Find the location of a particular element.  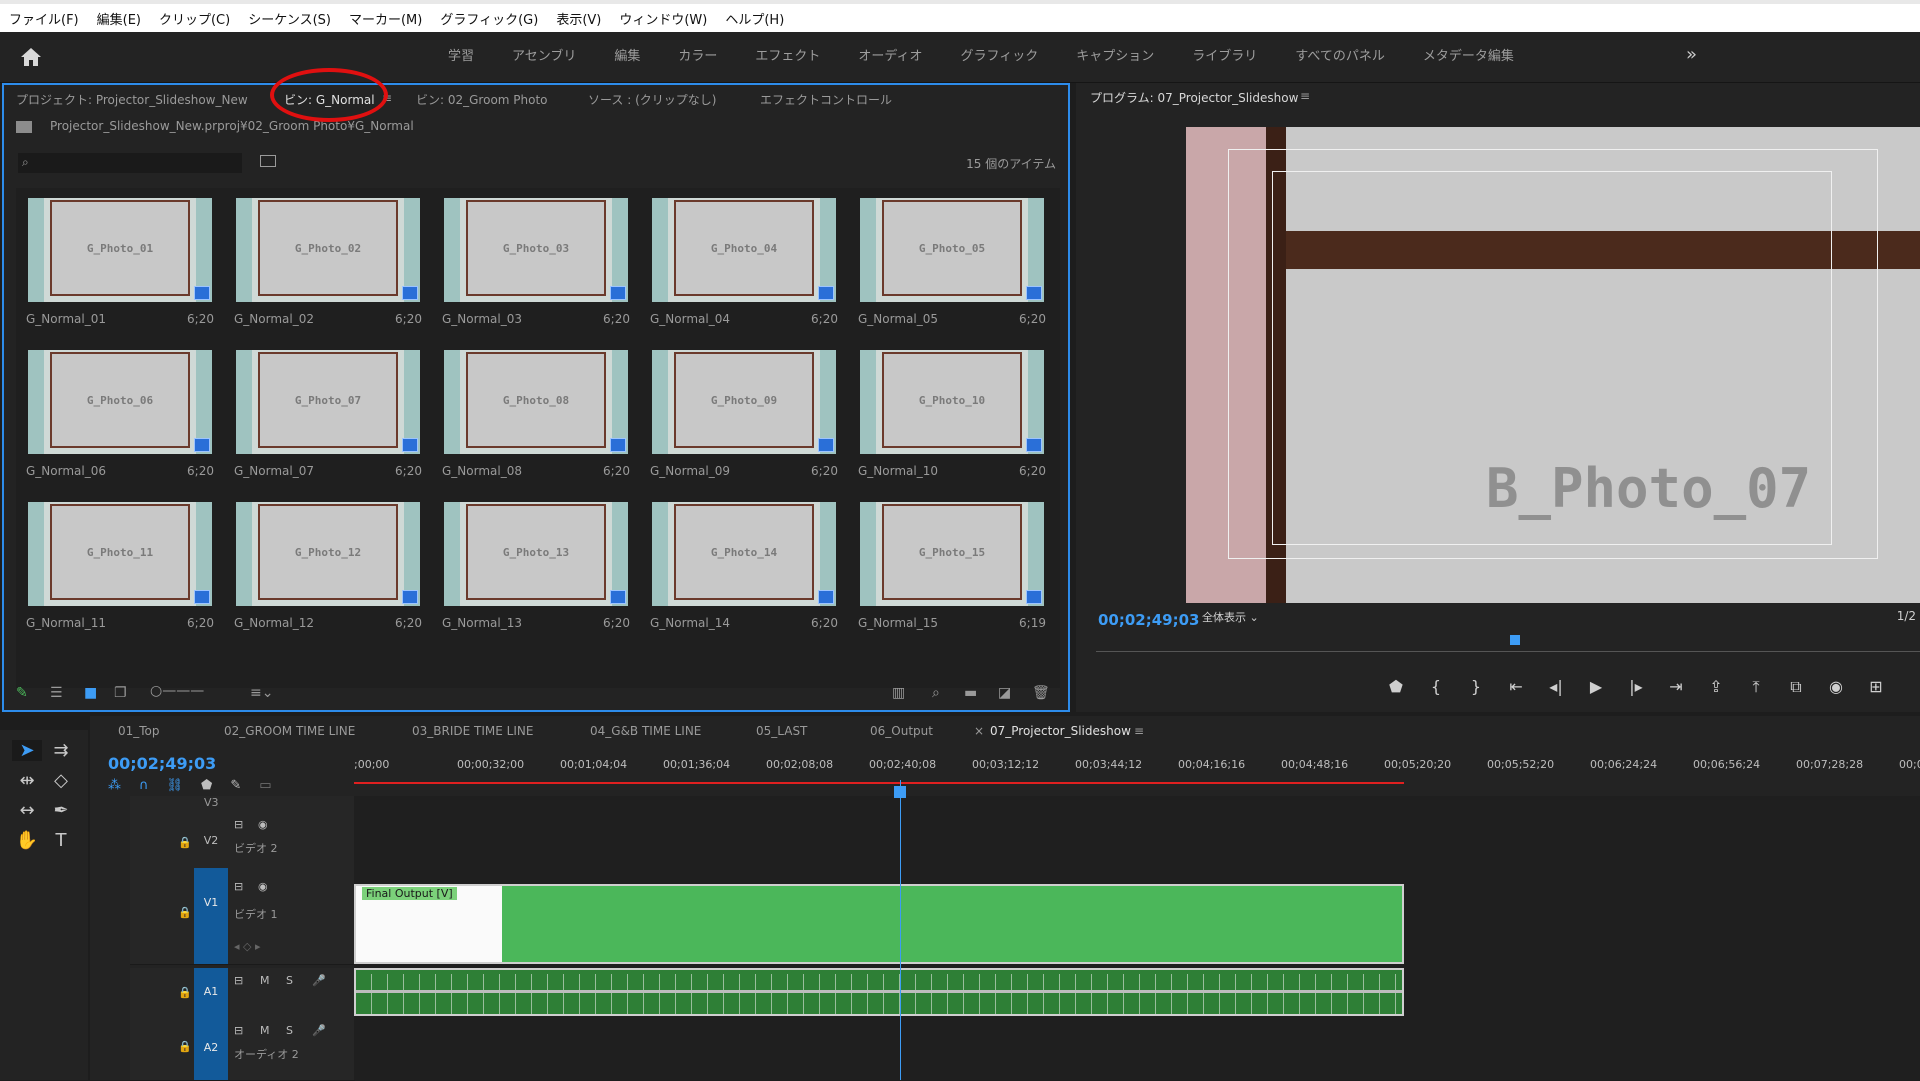

workspace-tab-effects: エフェクト is located at coordinates (787, 54).